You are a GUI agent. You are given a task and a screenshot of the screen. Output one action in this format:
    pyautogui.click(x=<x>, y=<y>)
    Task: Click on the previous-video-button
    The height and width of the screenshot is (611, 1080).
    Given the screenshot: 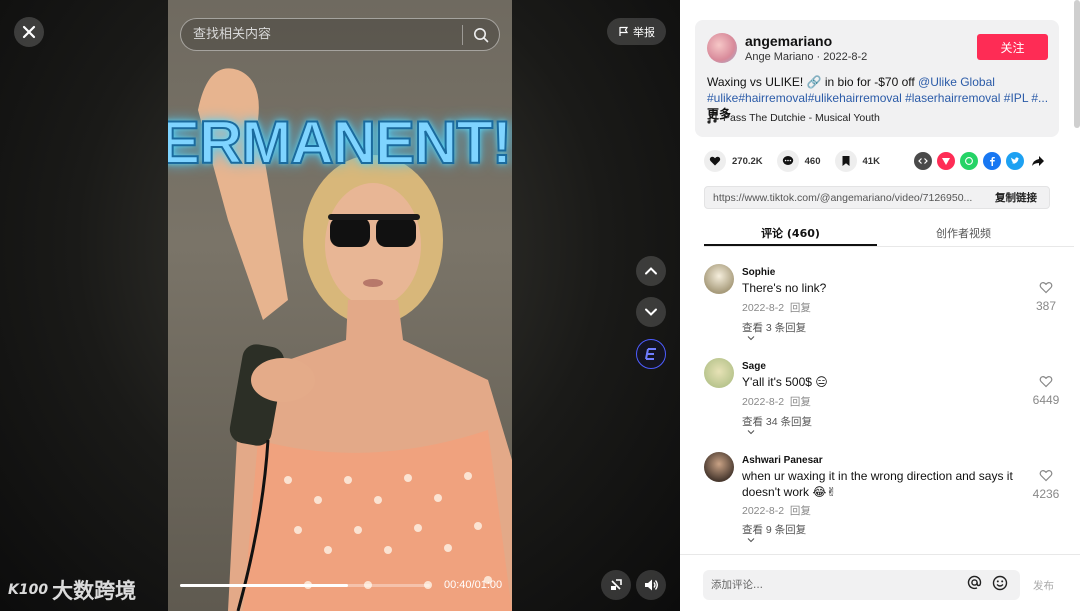 What is the action you would take?
    pyautogui.click(x=651, y=271)
    